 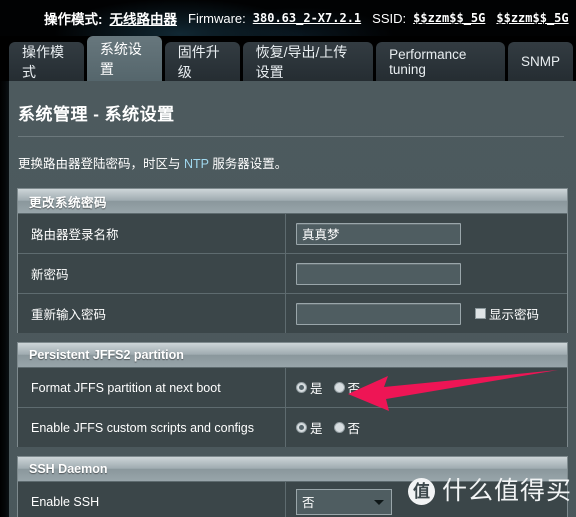 I want to click on row-format-jffs: Format JFFS partition at next boot 是 否, so click(x=292, y=387).